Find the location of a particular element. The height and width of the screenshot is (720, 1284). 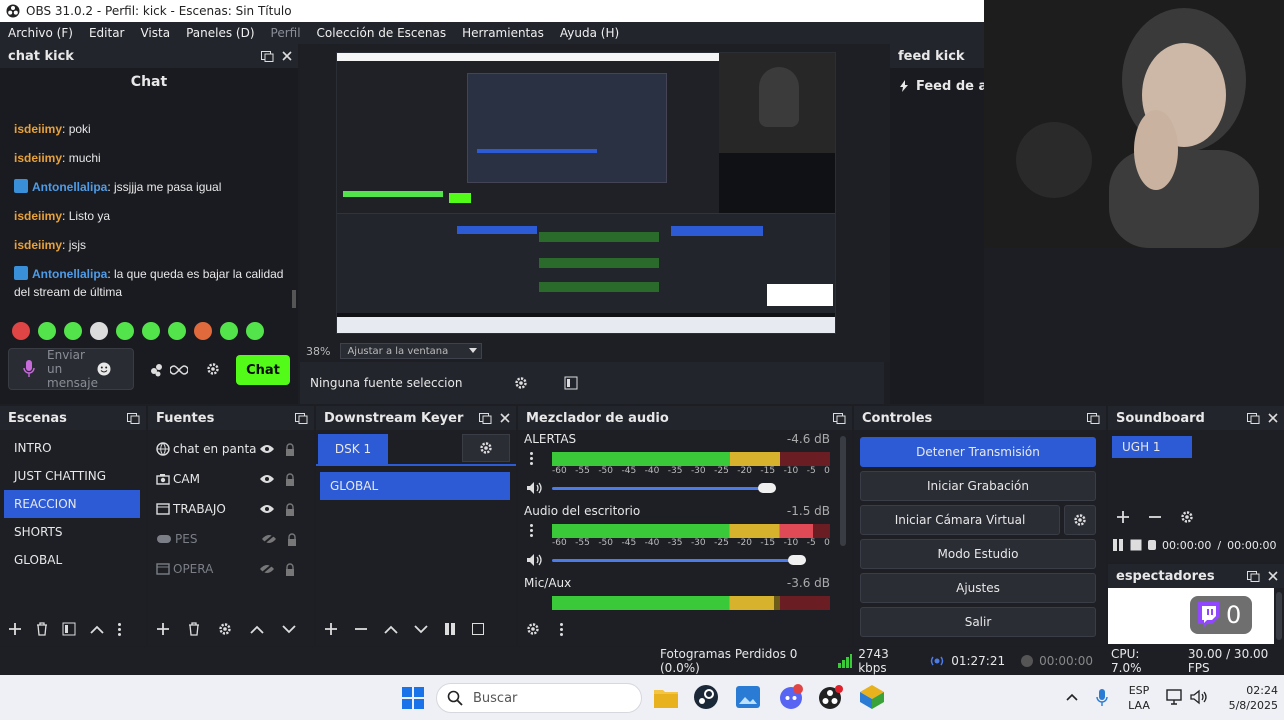

menu-ayuda: Ayuda (H) is located at coordinates (589, 33).